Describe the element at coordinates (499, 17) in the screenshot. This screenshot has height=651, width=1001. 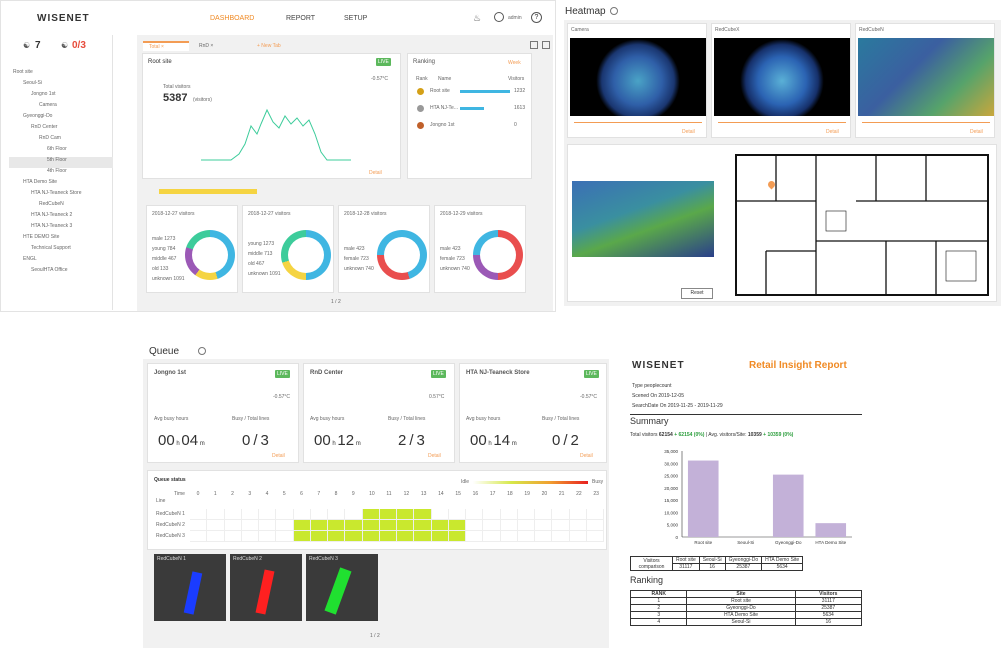
I see `user-icon` at that location.